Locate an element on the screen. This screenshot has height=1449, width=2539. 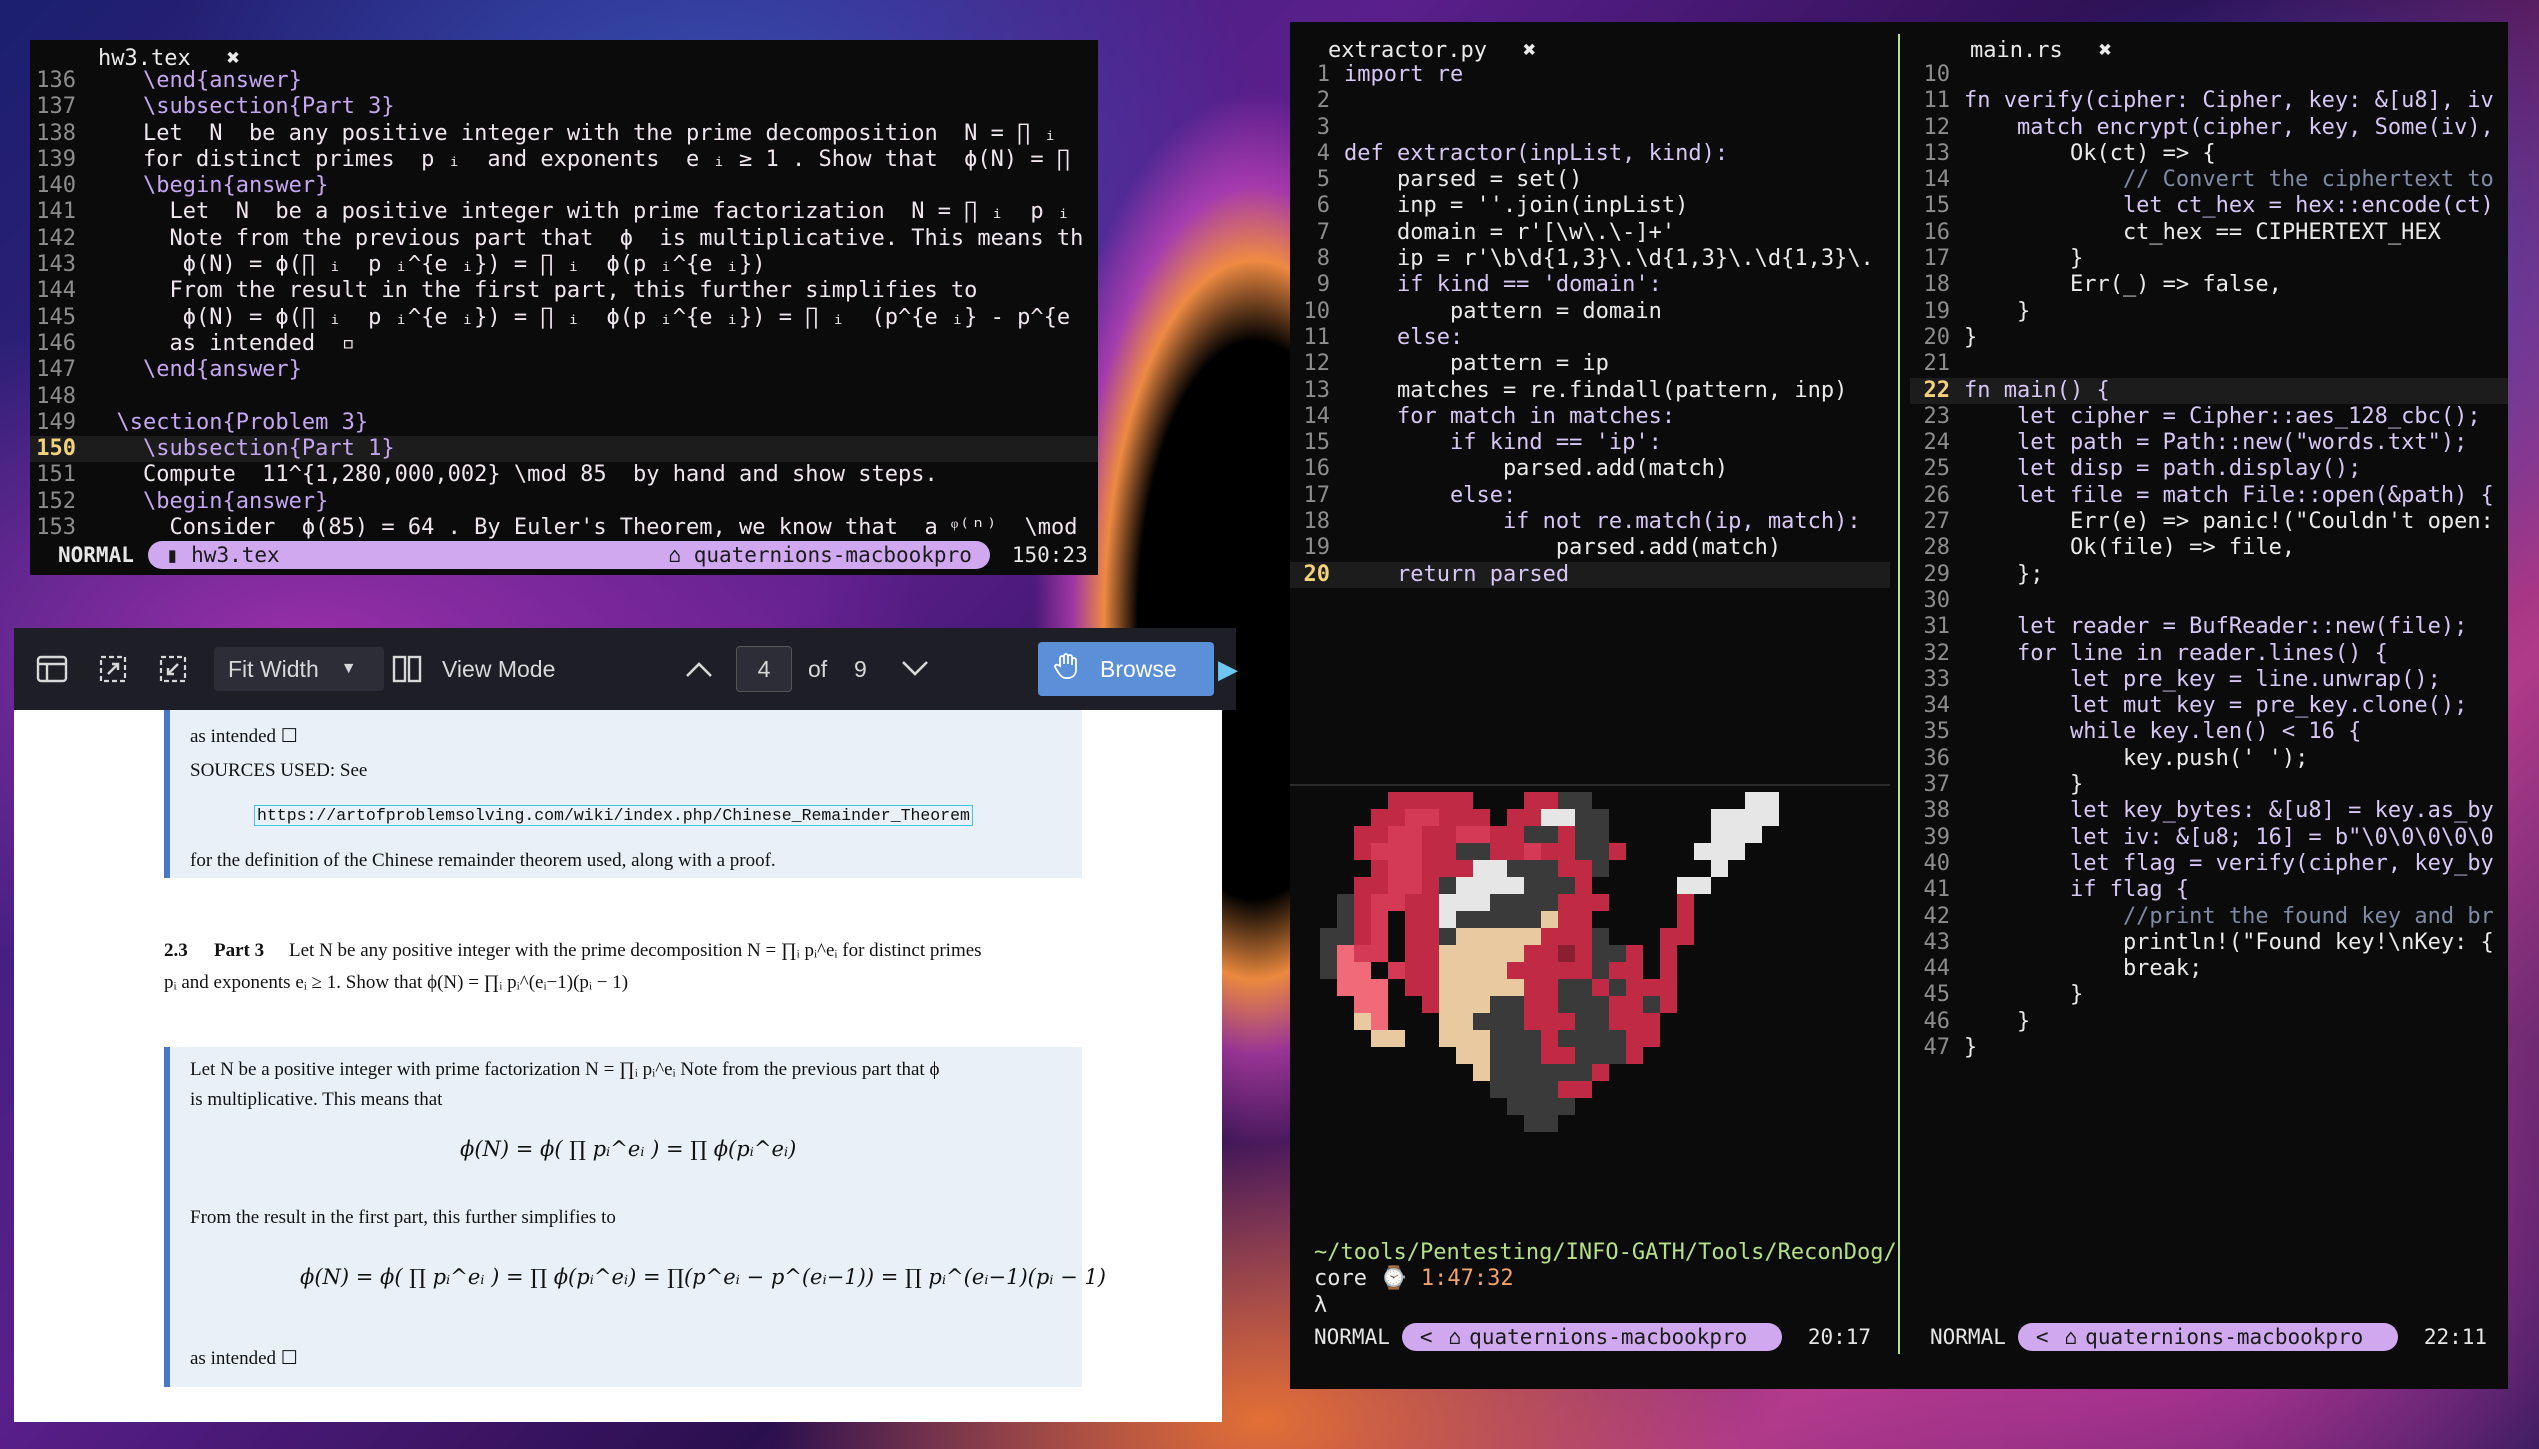
code-line: 21 is located at coordinates (2209, 364).